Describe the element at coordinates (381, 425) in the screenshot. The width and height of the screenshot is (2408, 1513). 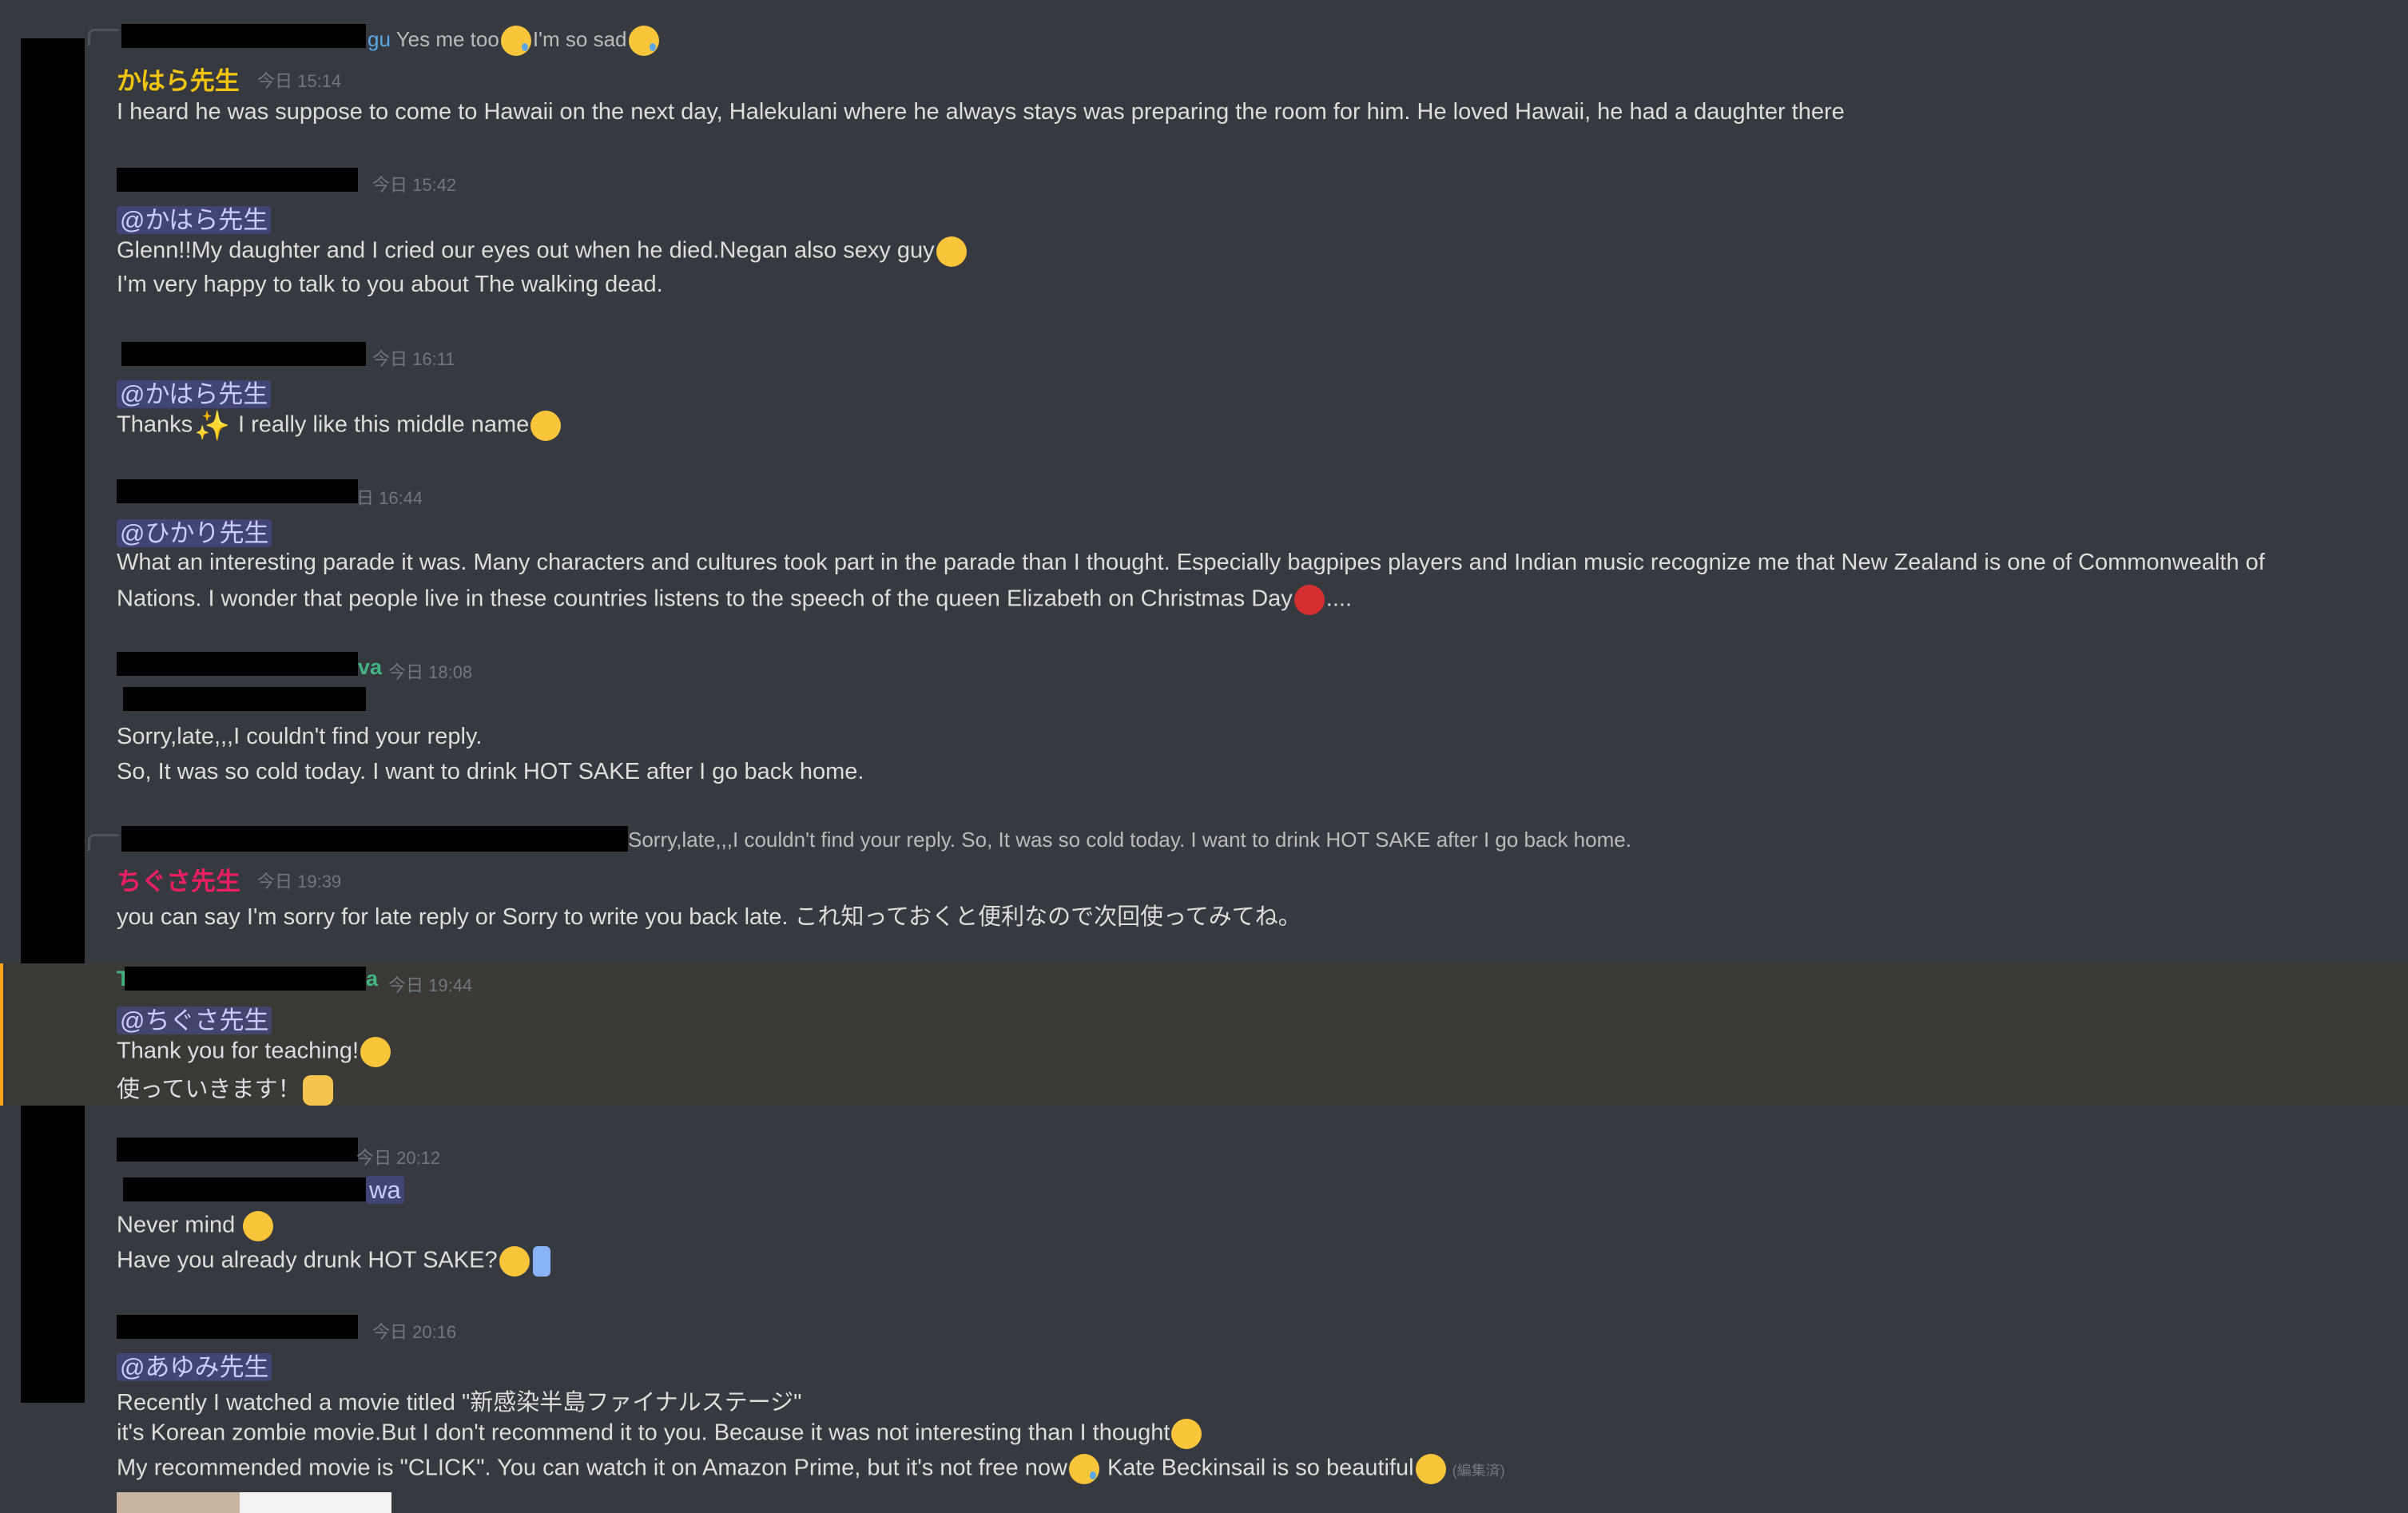
I see `message-text: I really like this middle name` at that location.